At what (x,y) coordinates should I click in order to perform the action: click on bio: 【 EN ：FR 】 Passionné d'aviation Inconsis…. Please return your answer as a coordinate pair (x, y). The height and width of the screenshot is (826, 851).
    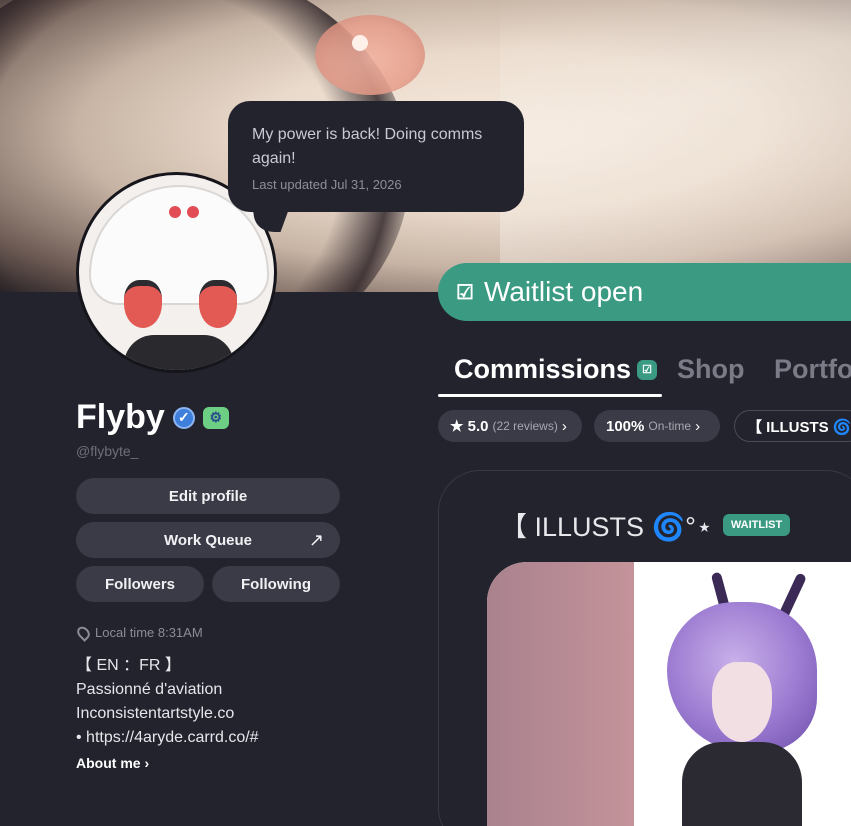
    Looking at the image, I should click on (167, 702).